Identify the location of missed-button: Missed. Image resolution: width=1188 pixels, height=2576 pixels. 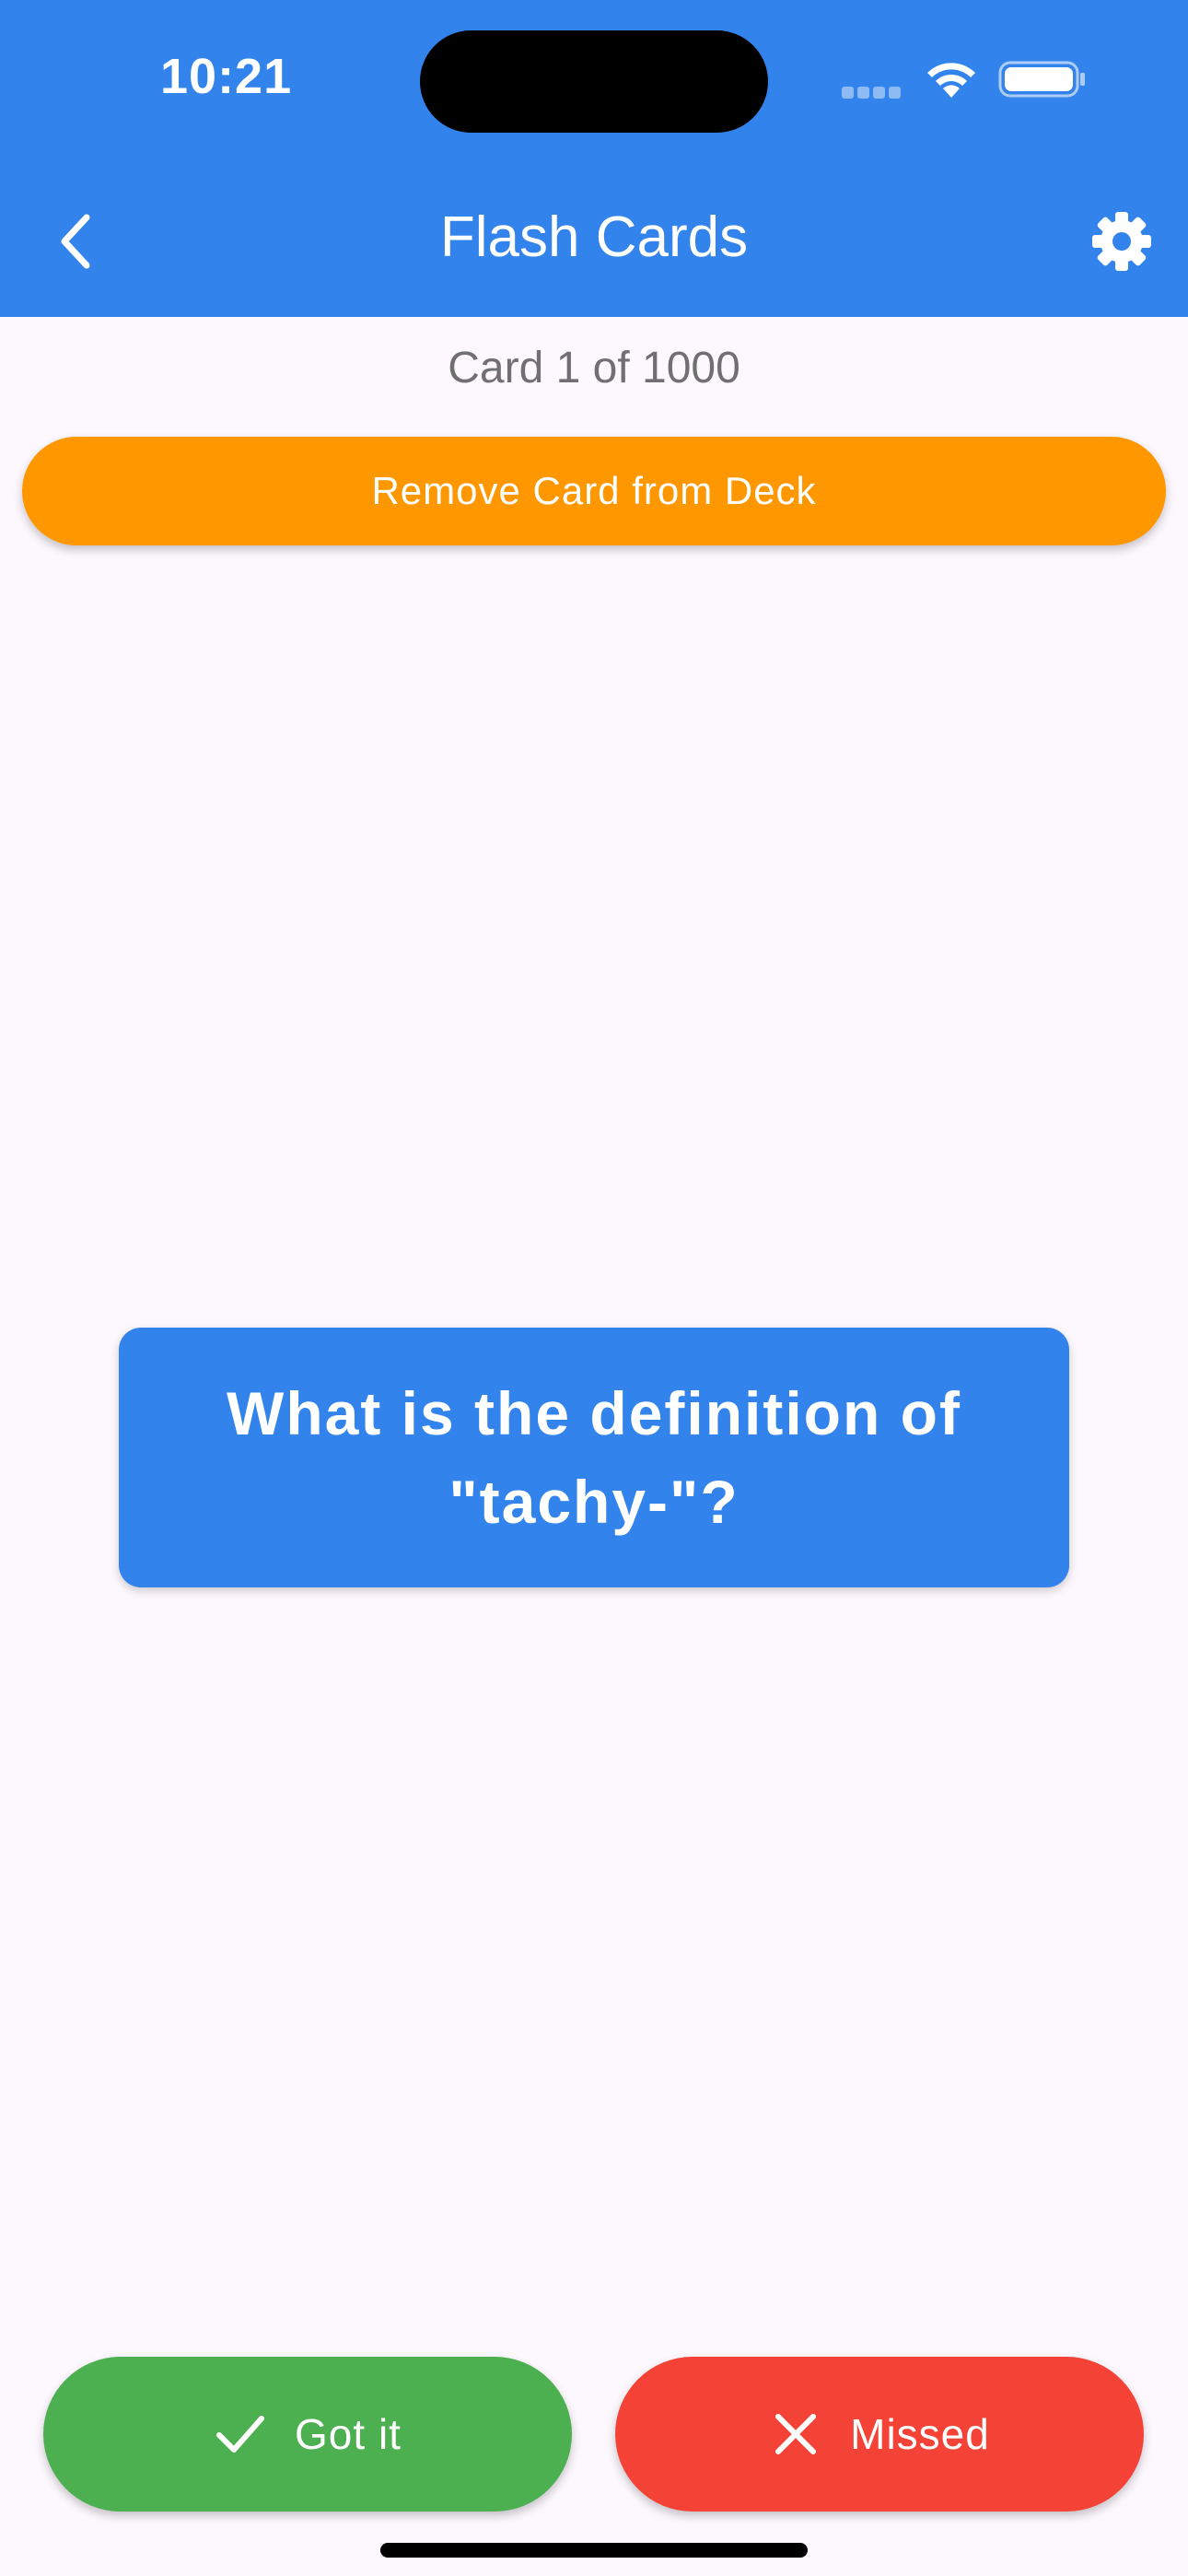
(879, 2434).